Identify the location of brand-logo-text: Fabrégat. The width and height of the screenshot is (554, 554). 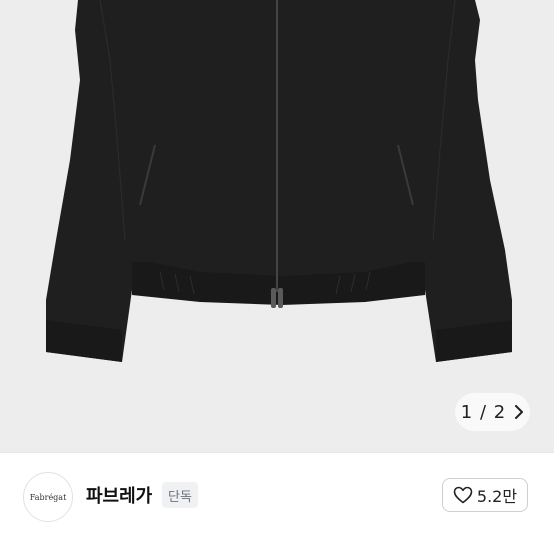
(48, 497).